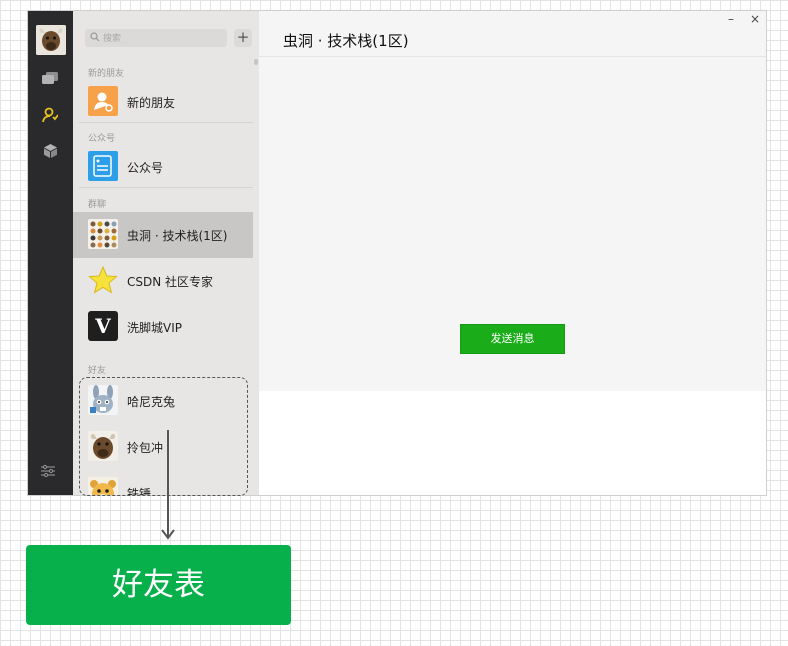 This screenshot has width=788, height=646. I want to click on section-official: 公众号, so click(102, 139).